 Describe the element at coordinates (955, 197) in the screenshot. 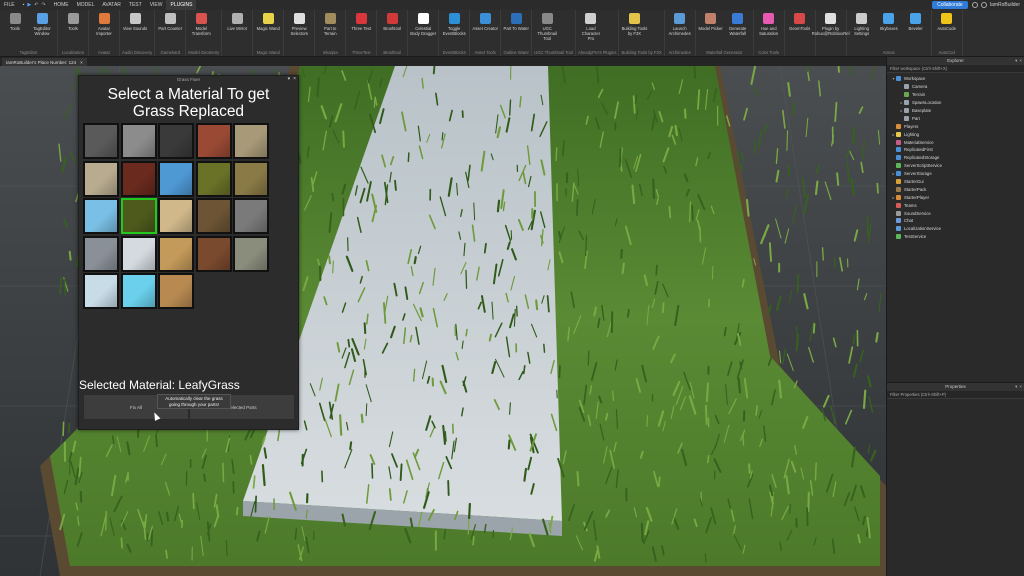

I see `explorer-item: ▸ StarterPlayer` at that location.